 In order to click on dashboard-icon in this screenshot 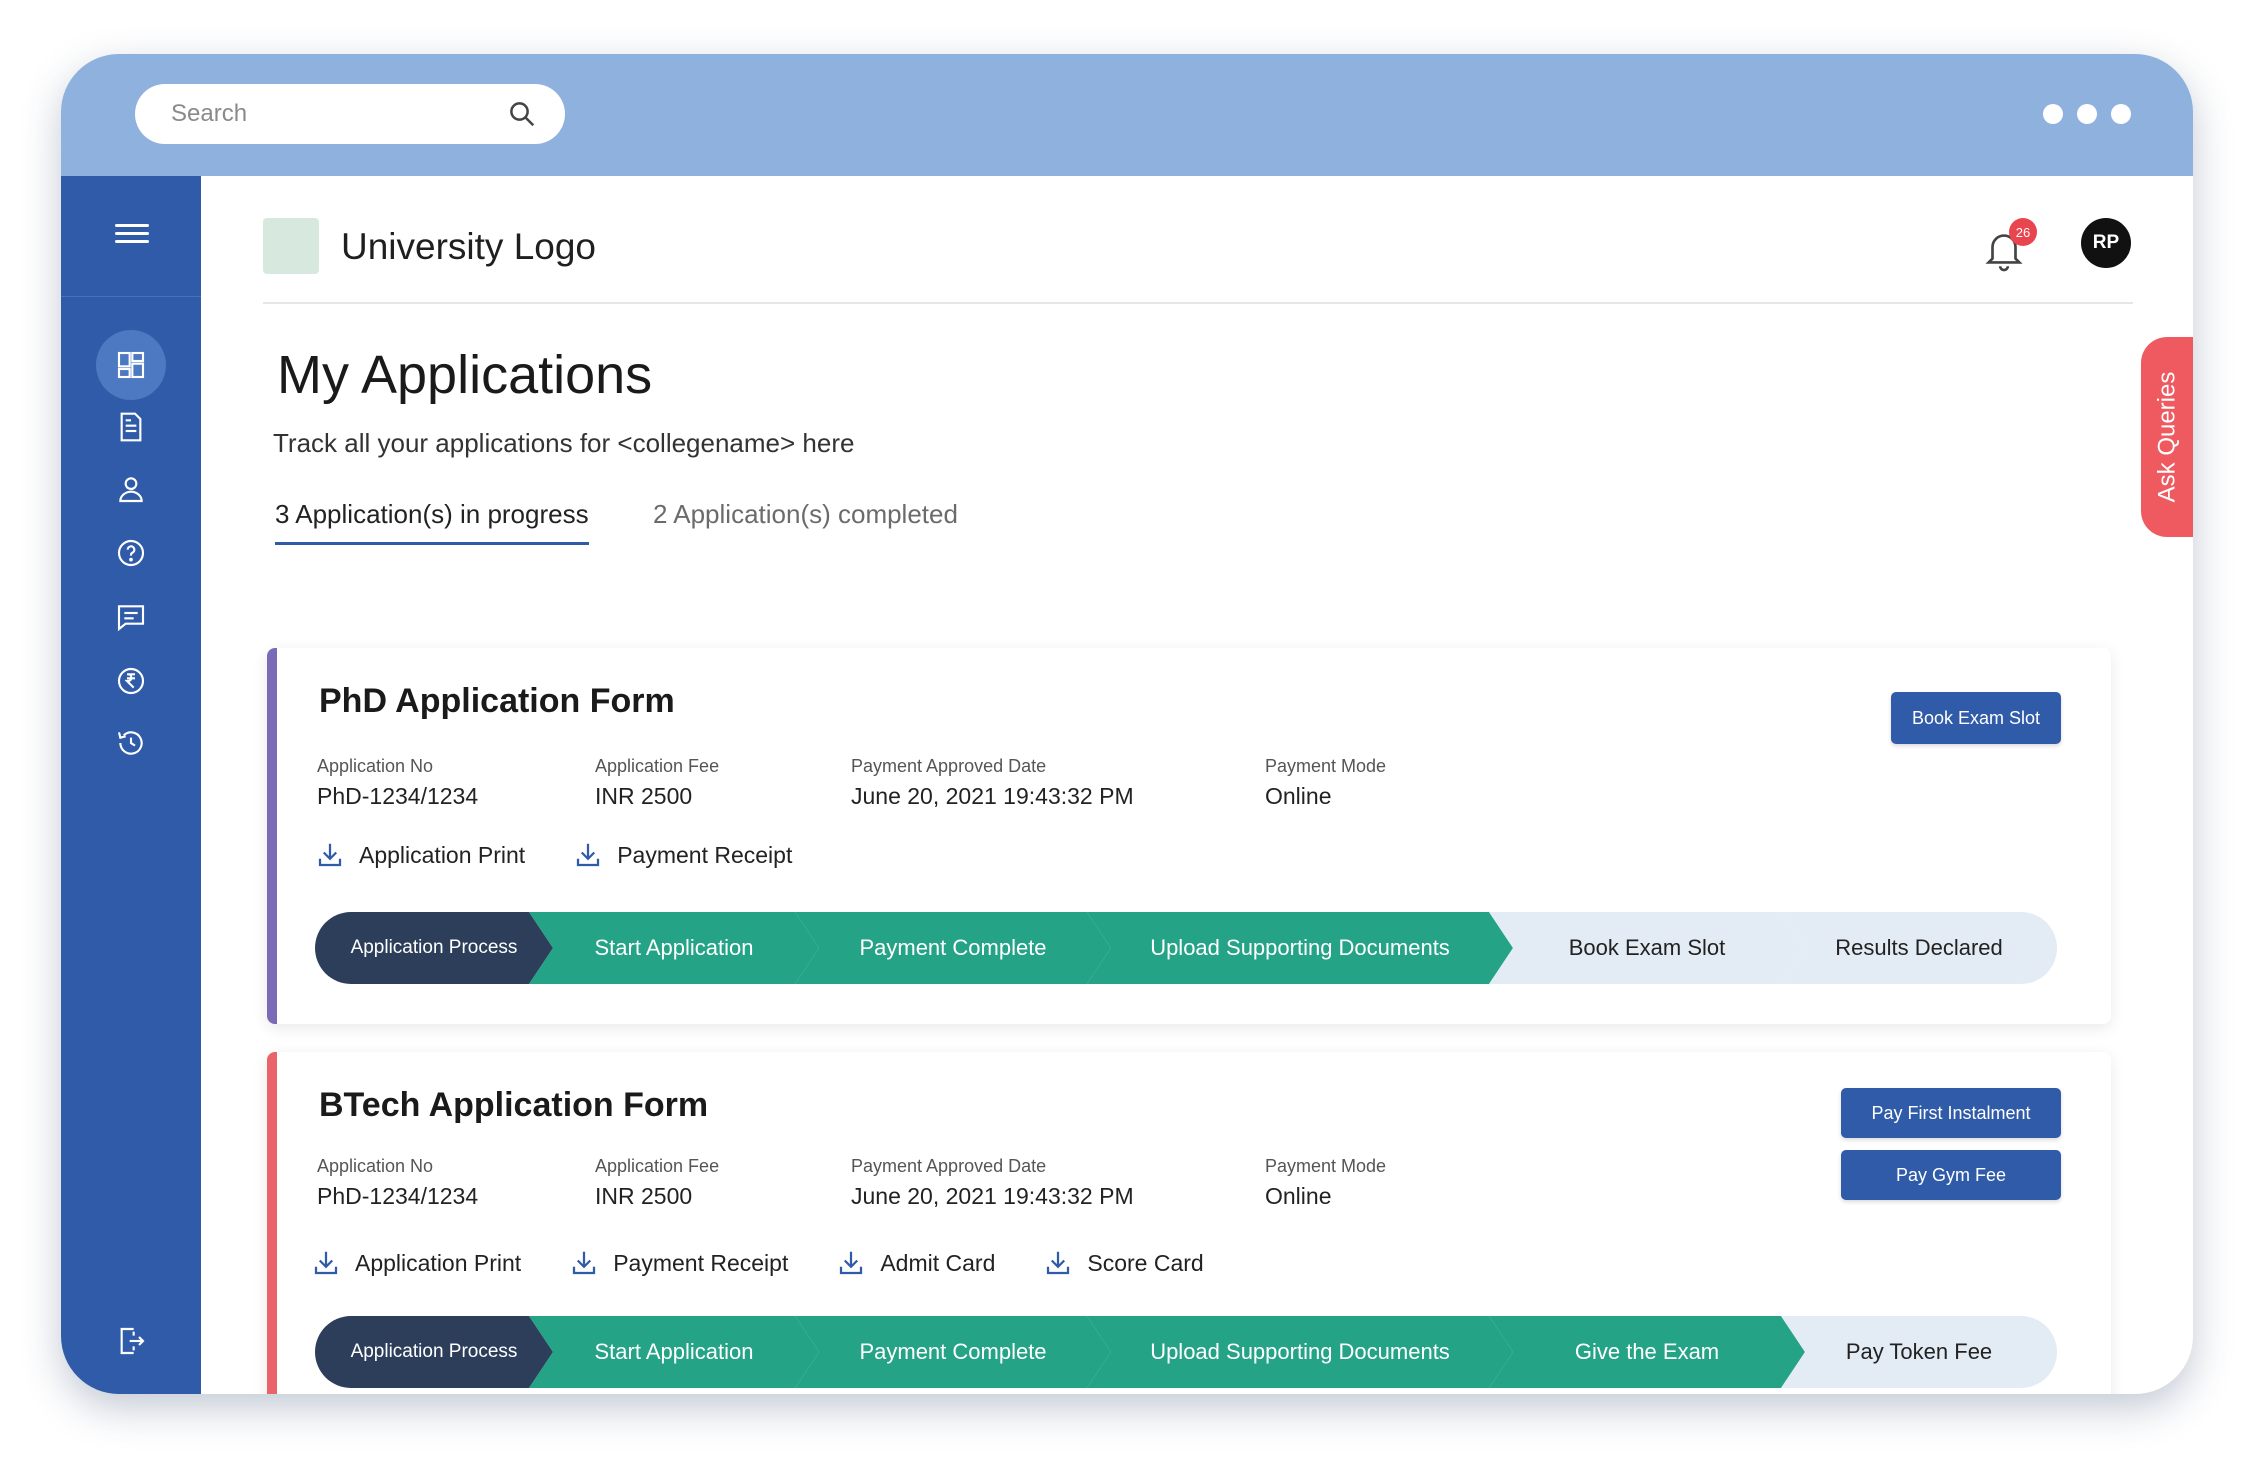, I will do `click(131, 365)`.